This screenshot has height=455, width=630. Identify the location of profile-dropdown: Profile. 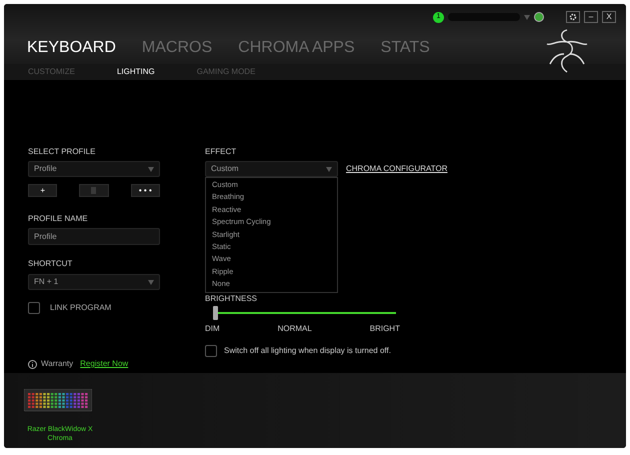
(94, 169).